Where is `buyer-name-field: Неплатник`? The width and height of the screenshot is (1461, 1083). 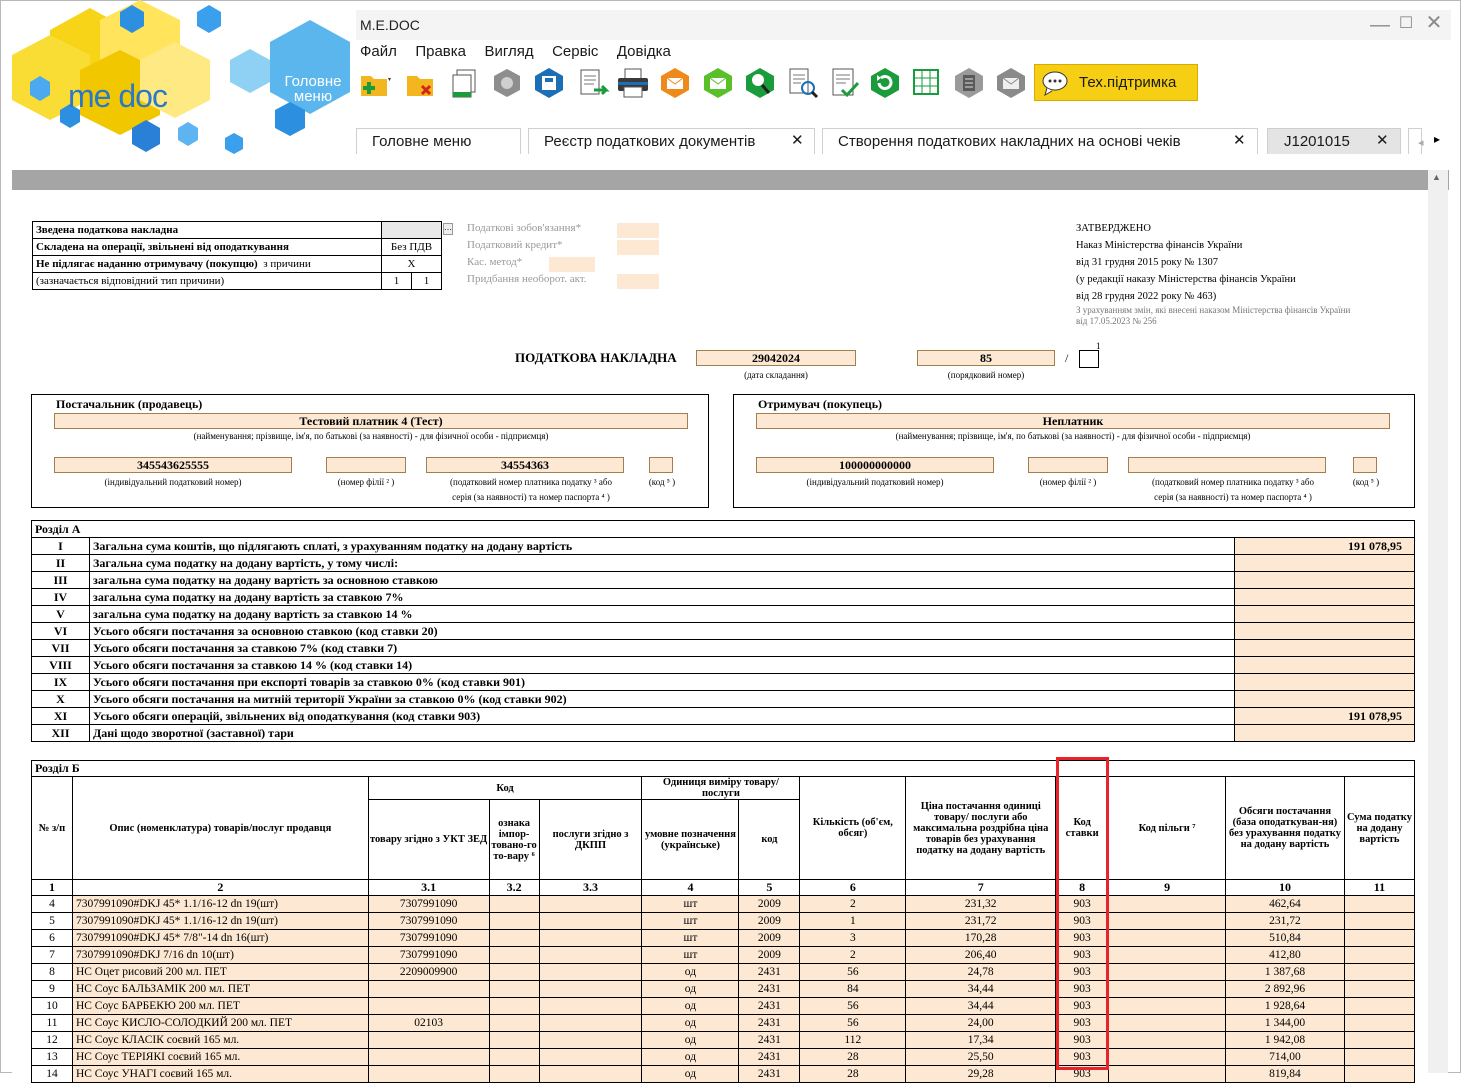 buyer-name-field: Неплатник is located at coordinates (1073, 421).